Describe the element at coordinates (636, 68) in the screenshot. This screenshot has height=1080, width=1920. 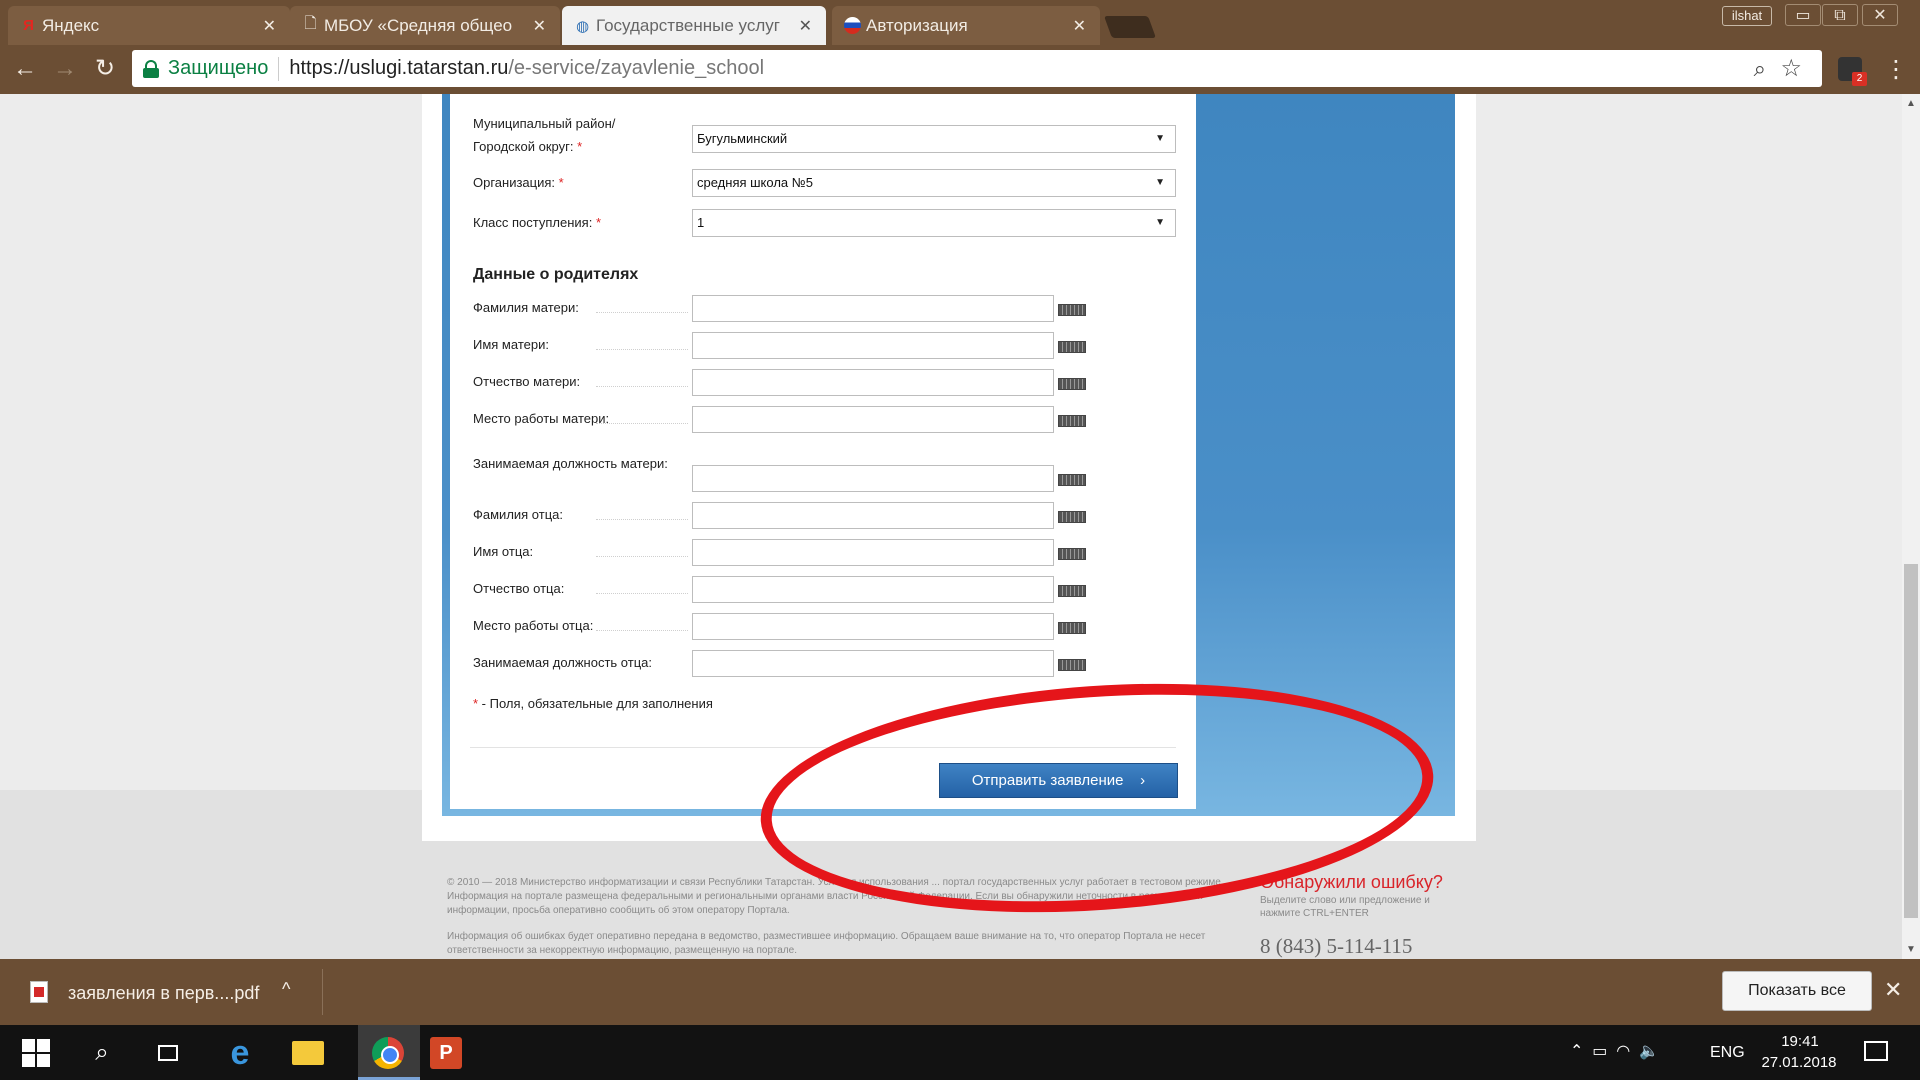
I see `url-path: /e-service/zayavlenie_school` at that location.